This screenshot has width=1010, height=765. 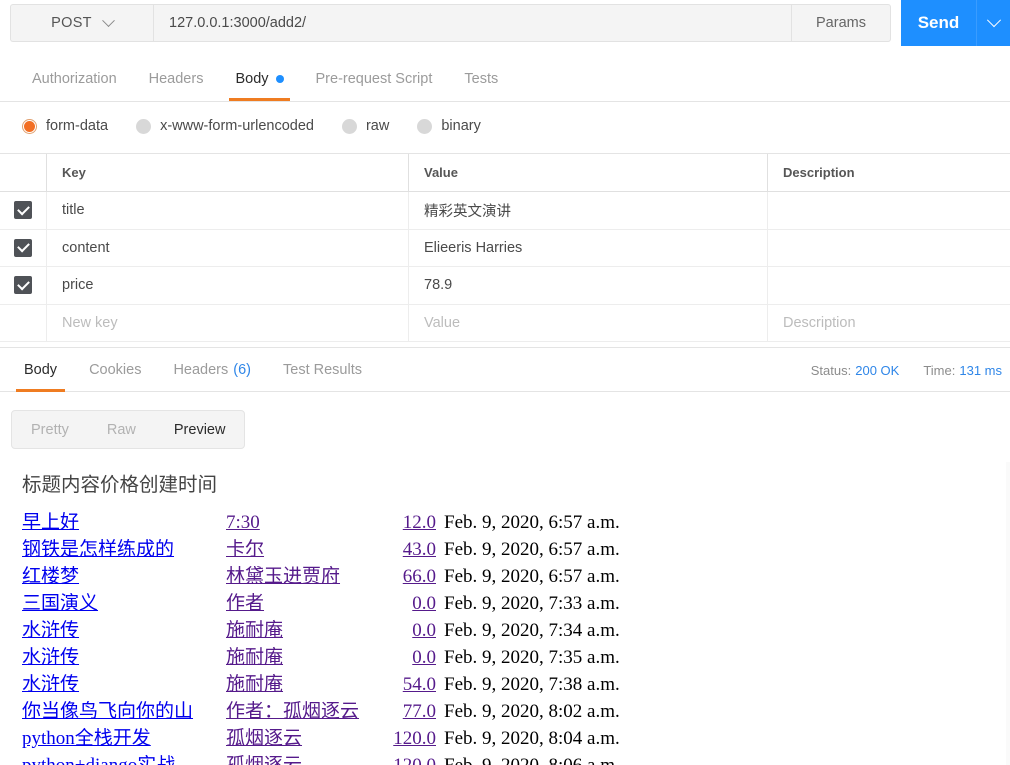 What do you see at coordinates (980, 370) in the screenshot?
I see `time-value: 131 ms` at bounding box center [980, 370].